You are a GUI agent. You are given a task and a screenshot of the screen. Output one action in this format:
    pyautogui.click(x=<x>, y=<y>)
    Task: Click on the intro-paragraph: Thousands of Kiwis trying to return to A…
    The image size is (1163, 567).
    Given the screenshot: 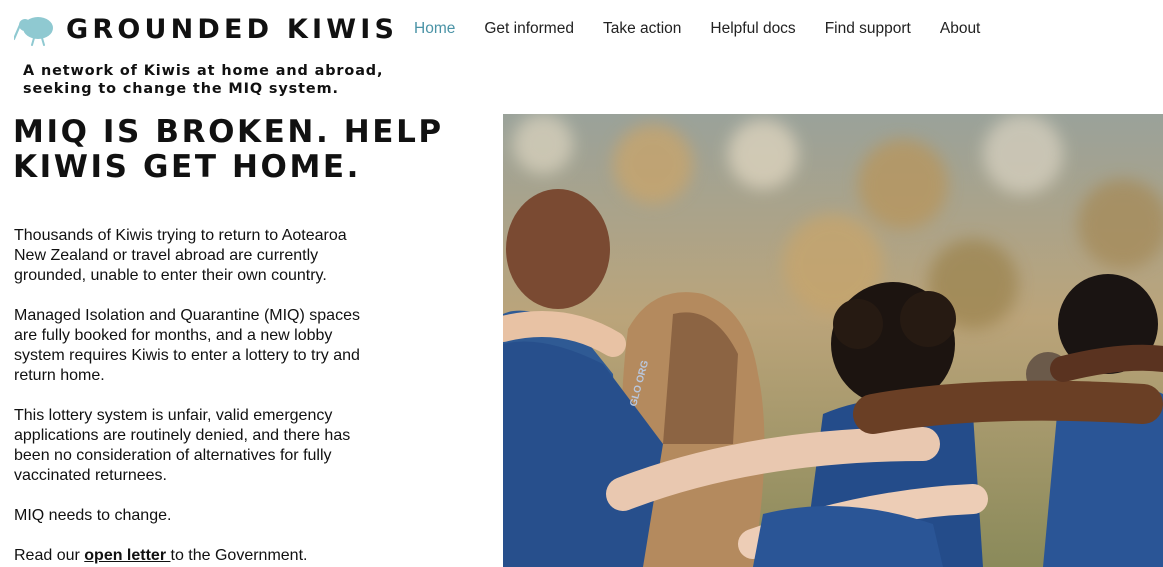 What is the action you would take?
    pyautogui.click(x=214, y=256)
    